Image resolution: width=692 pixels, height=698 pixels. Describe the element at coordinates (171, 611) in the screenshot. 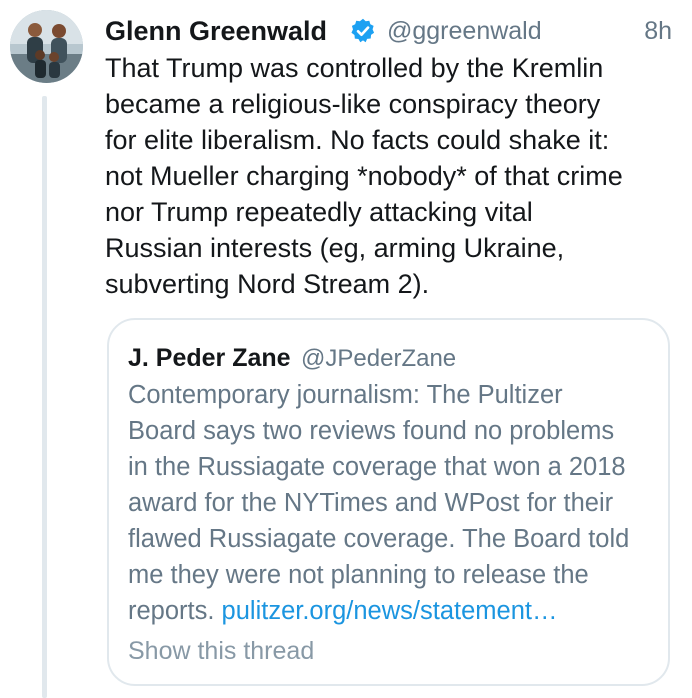

I see `quoted-text-line-end: reports.` at that location.